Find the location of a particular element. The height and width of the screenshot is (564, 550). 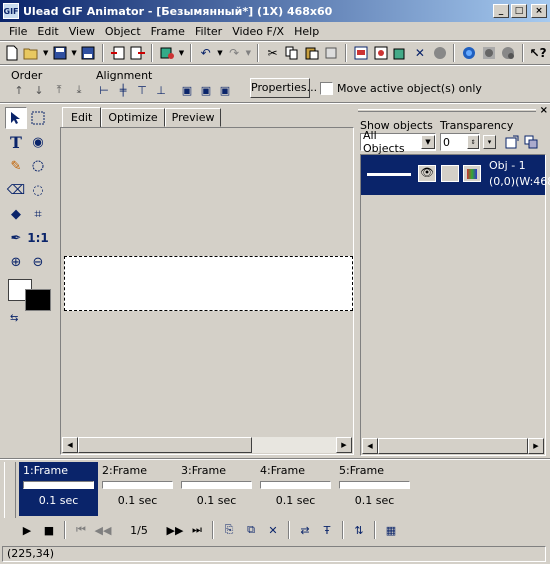

object-row: 👁 Obj - 1 (0,0)(W:468 is located at coordinates (455, 175).